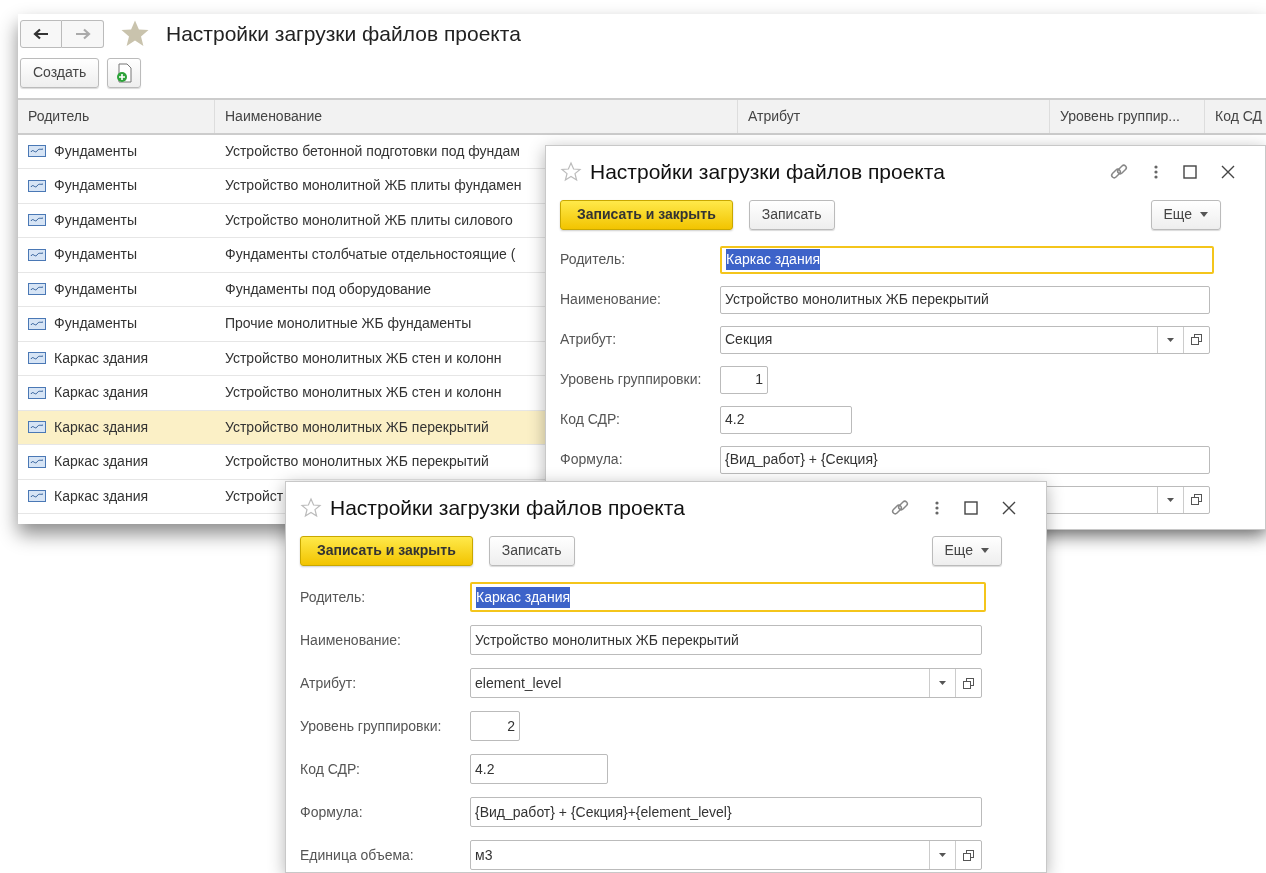  Describe the element at coordinates (1235, 116) in the screenshot. I see `column-header: Код СД` at that location.